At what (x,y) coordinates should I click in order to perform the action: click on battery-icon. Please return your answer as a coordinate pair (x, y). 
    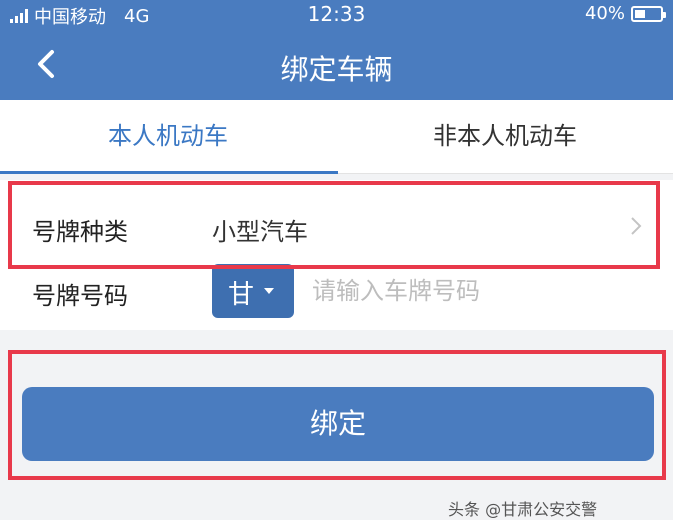
    Looking at the image, I should click on (648, 13).